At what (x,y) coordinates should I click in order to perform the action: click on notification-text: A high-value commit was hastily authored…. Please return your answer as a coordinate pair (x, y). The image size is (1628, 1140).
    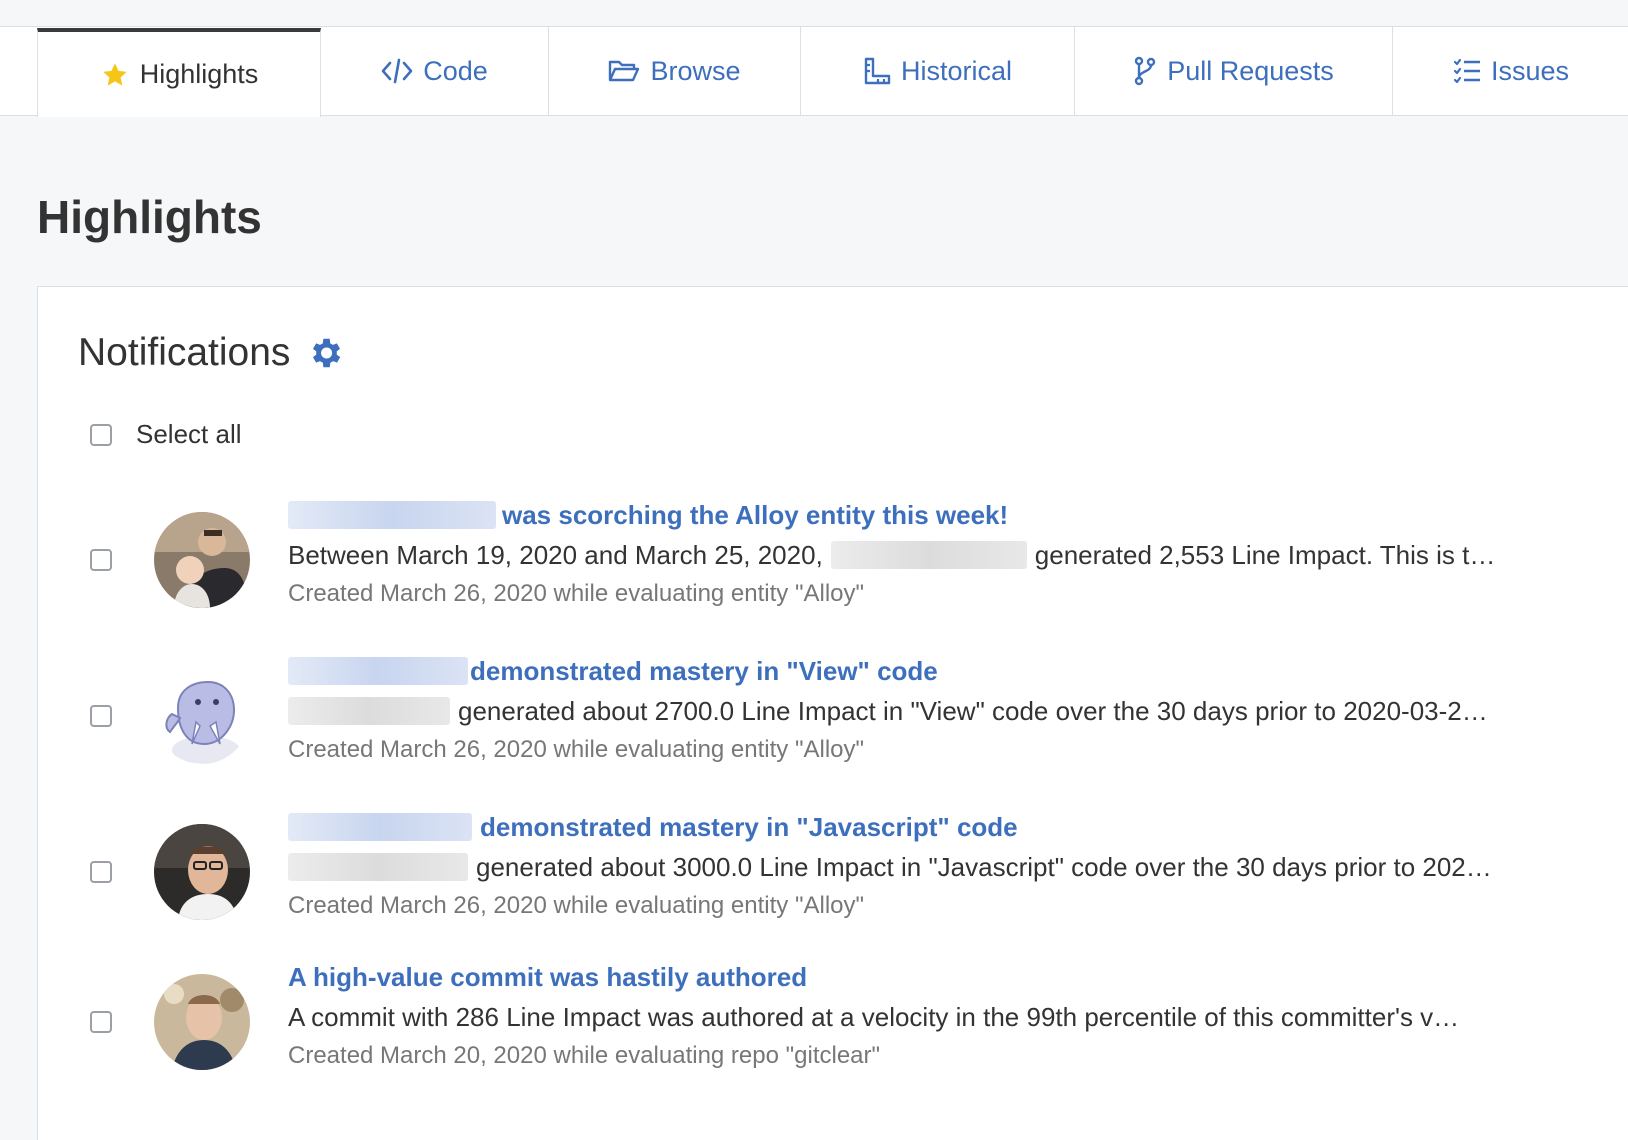
    Looking at the image, I should click on (903, 1016).